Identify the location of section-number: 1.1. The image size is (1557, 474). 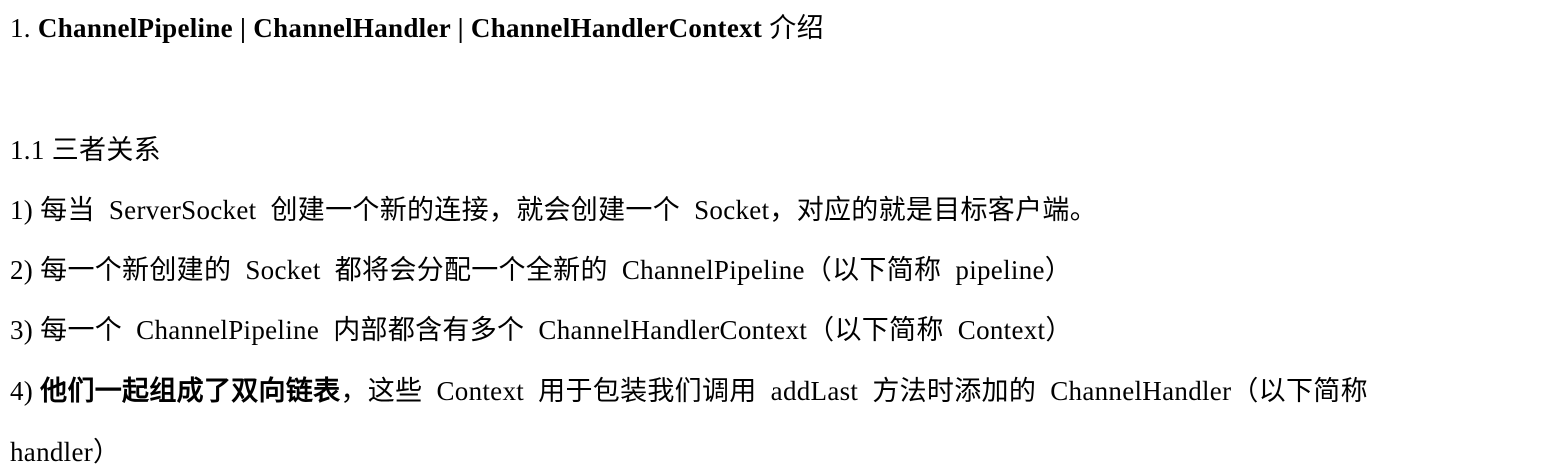
(27, 150).